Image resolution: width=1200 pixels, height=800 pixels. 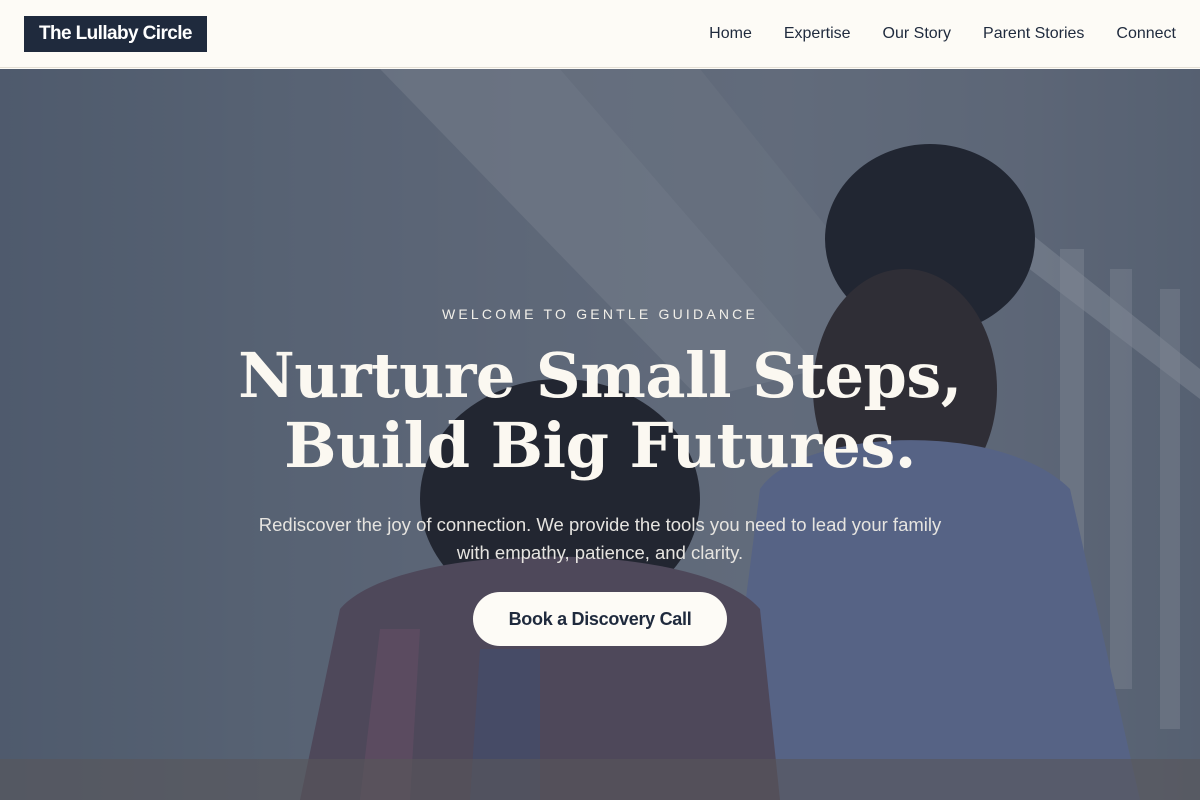 I want to click on hero-headline-line-1: Nurture Small Steps,, so click(x=600, y=375).